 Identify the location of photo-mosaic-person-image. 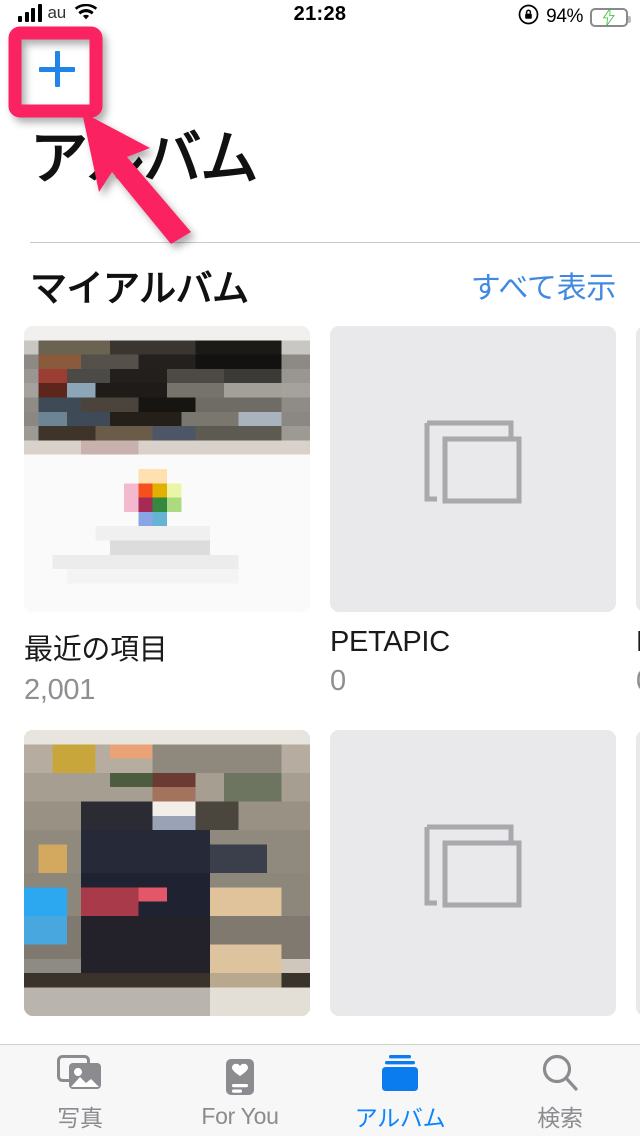
(167, 873).